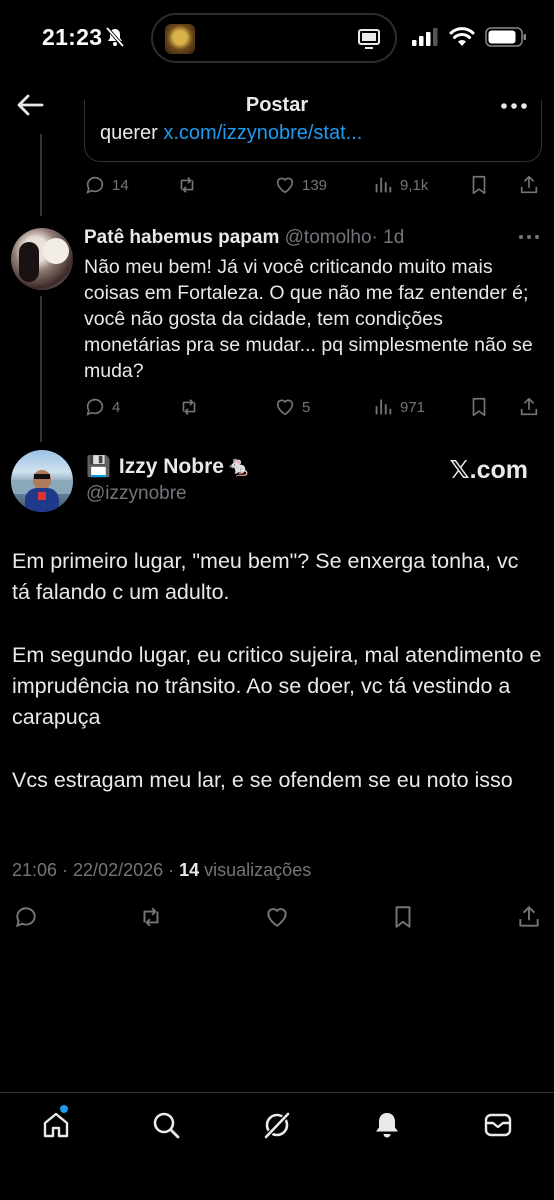 The width and height of the screenshot is (554, 1200). What do you see at coordinates (115, 37) in the screenshot?
I see `bell-muted-icon` at bounding box center [115, 37].